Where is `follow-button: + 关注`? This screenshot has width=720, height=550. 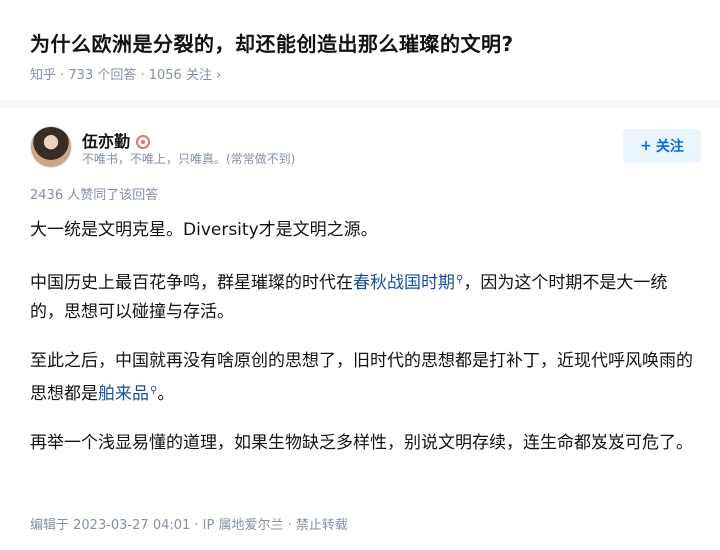 follow-button: + 关注 is located at coordinates (662, 146).